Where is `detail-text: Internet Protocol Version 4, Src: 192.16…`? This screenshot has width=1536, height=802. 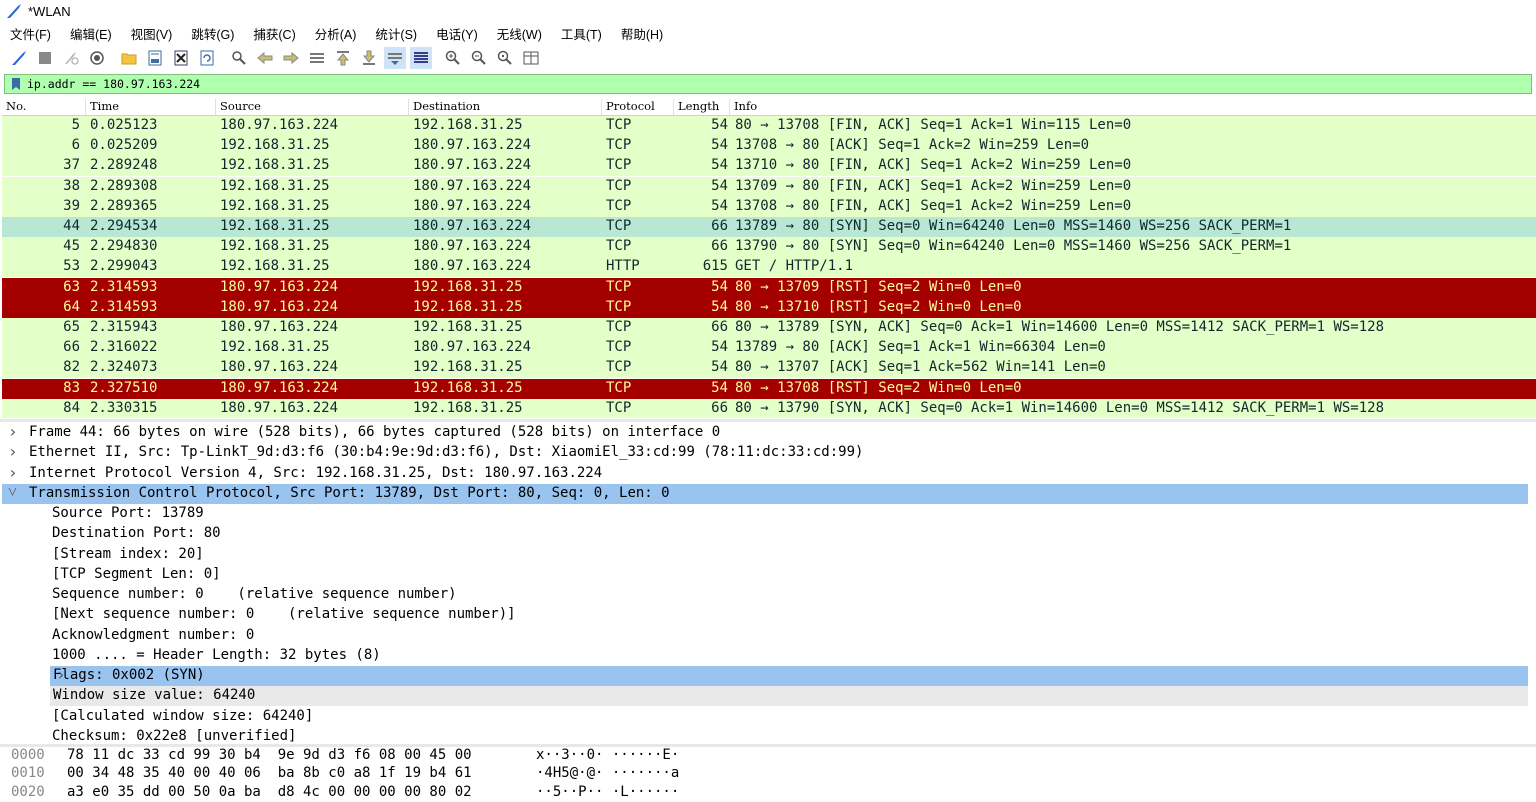
detail-text: Internet Protocol Version 4, Src: 192.16… is located at coordinates (316, 472).